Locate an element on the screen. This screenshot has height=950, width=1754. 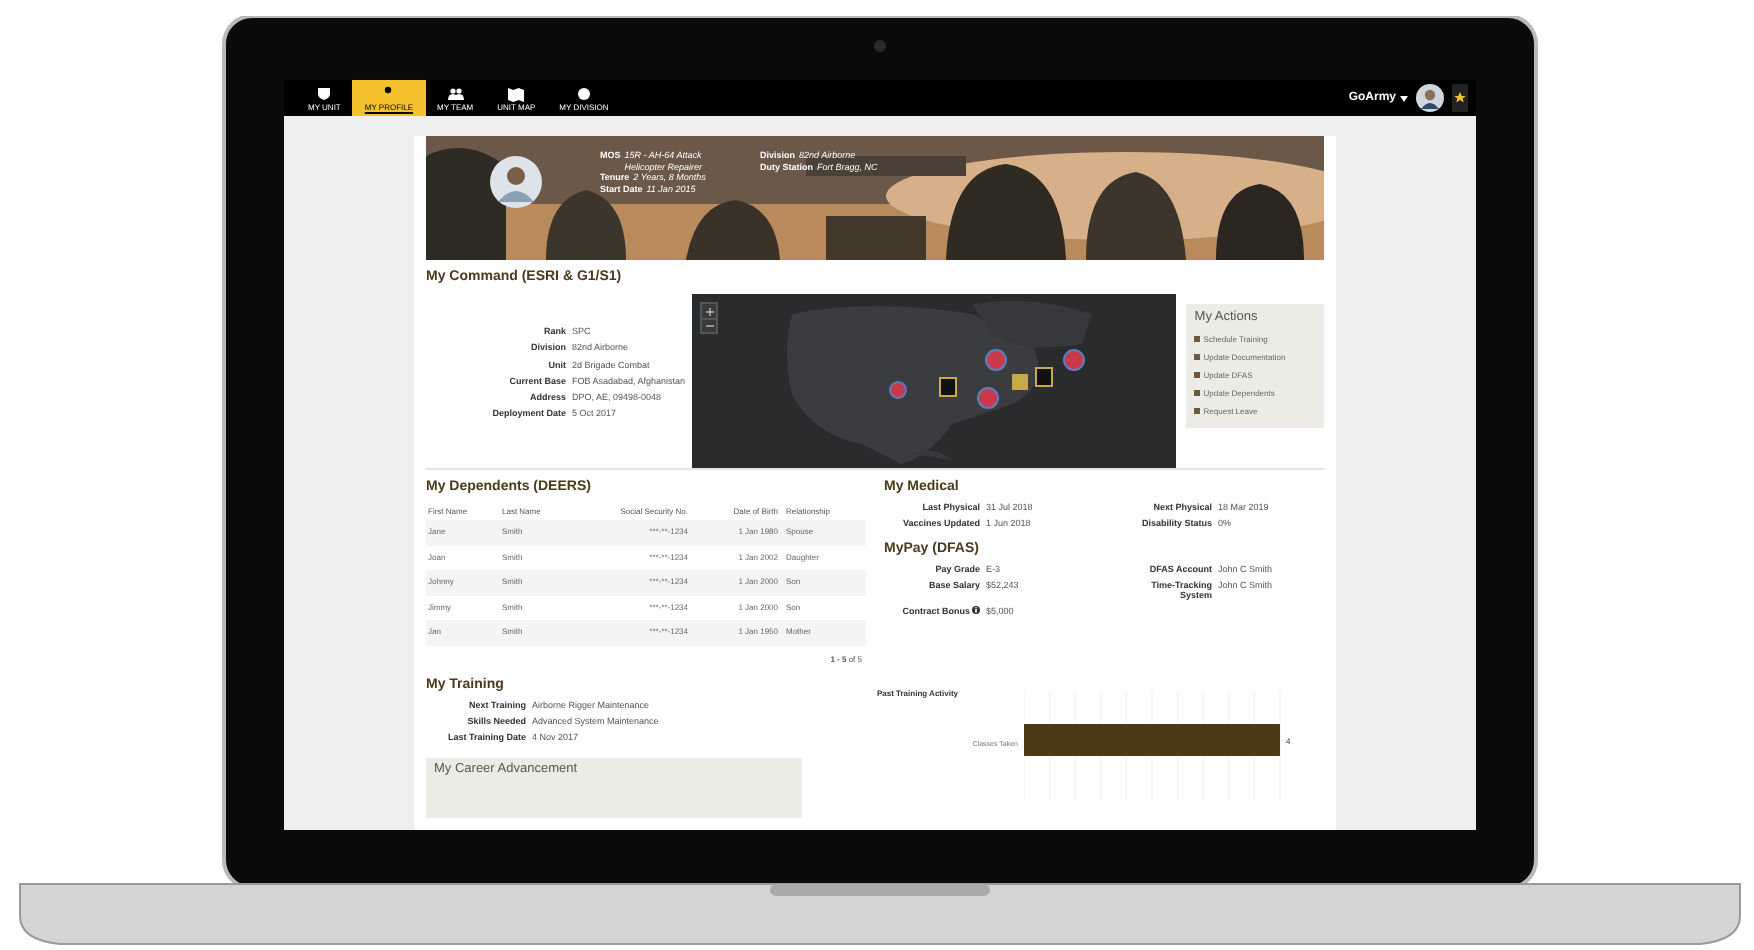
zoom-in-button is located at coordinates (709, 311).